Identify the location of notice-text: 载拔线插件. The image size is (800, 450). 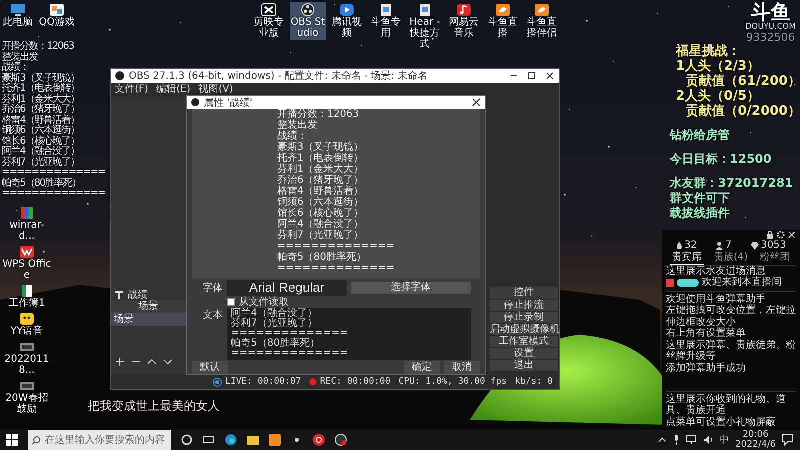
(700, 213).